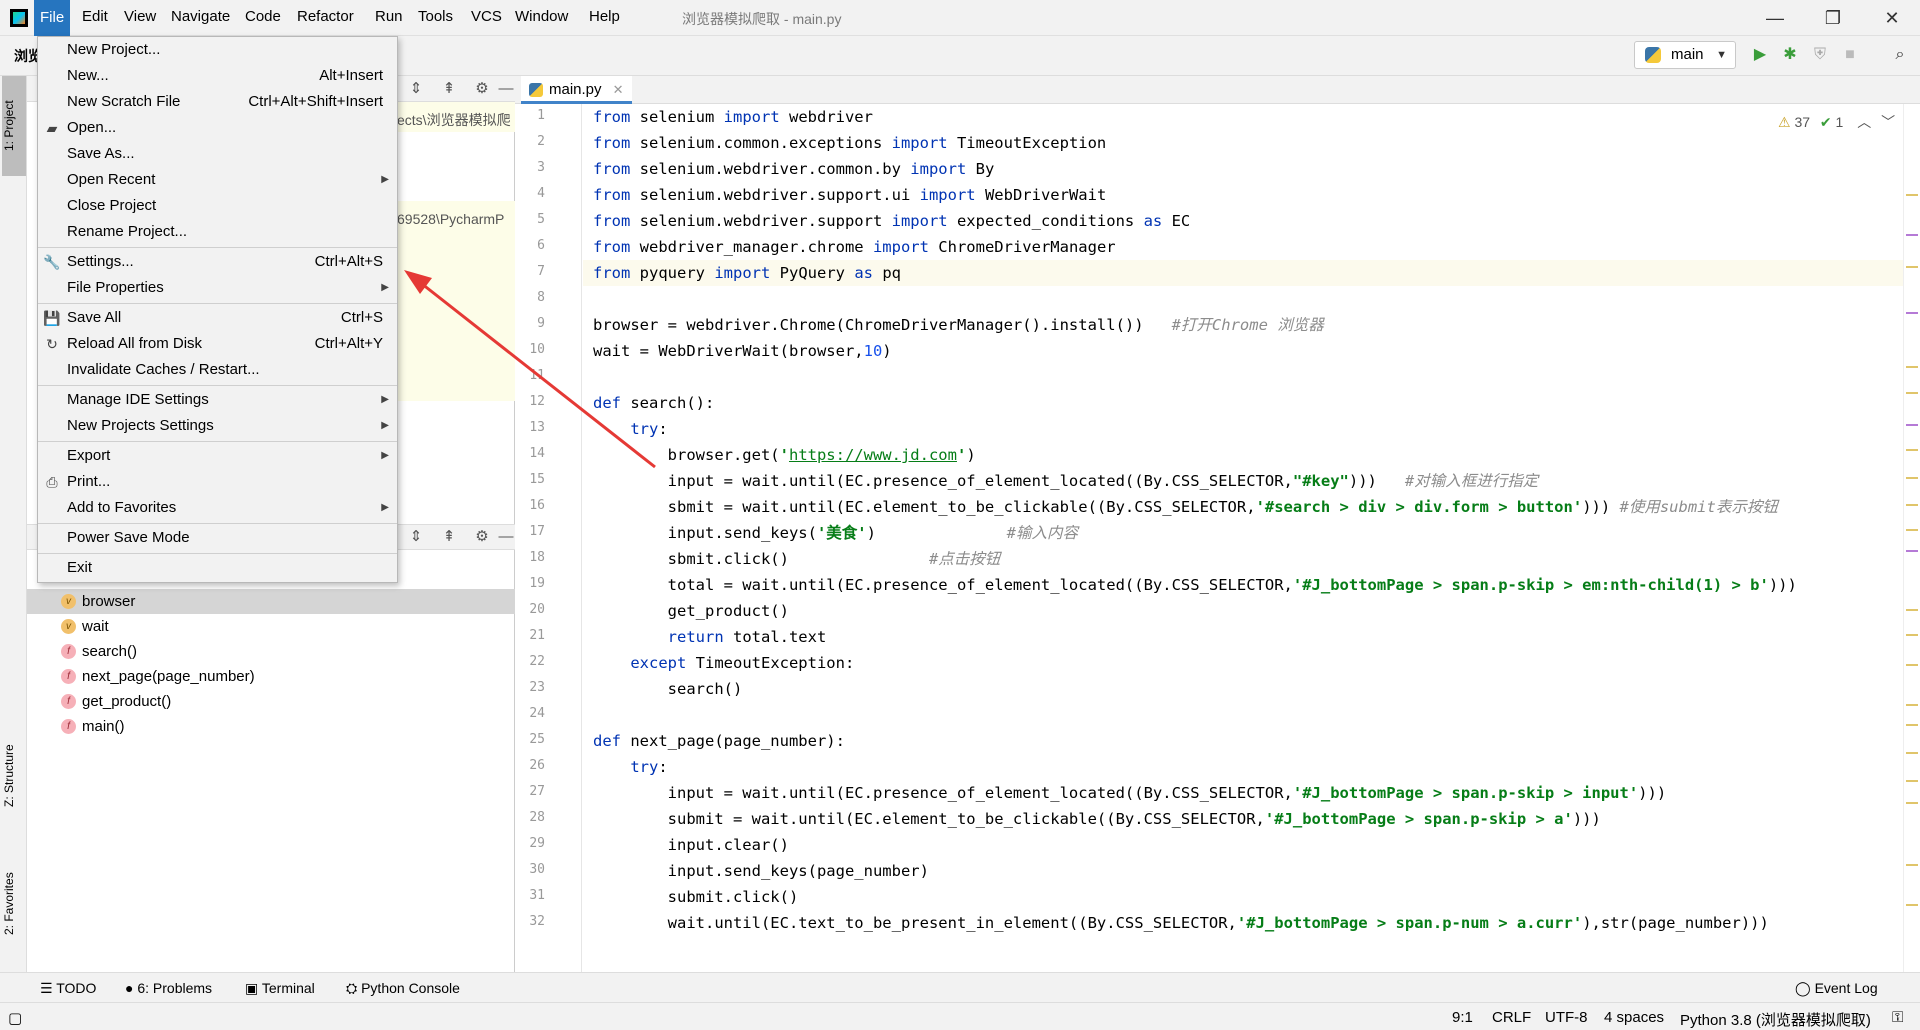 The width and height of the screenshot is (1920, 1030). Describe the element at coordinates (1820, 55) in the screenshot. I see `coverage-icon: ⛨` at that location.